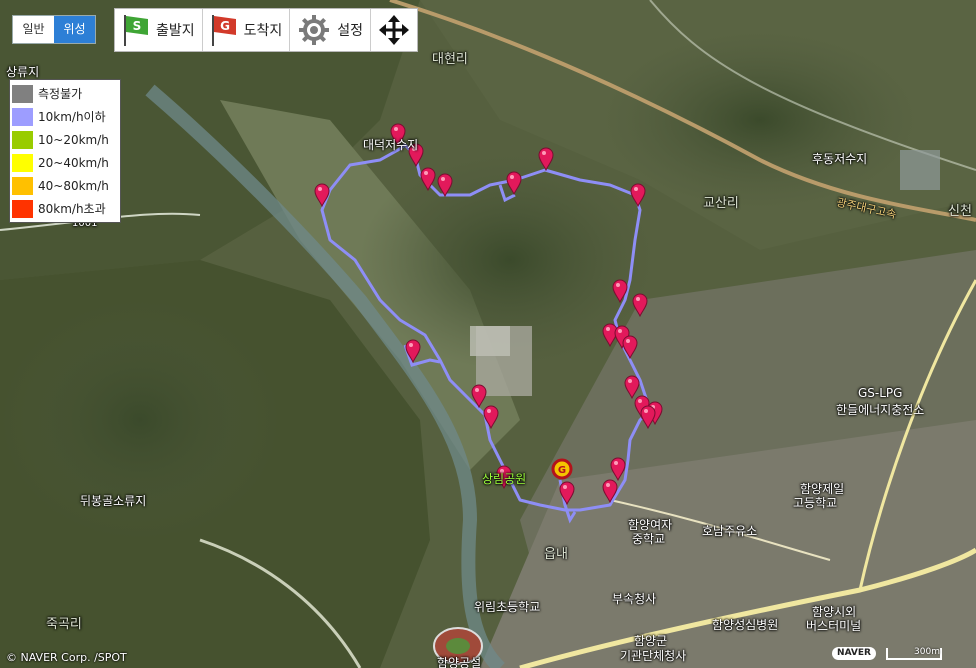  I want to click on map-label-dwibong: 뒤봉골소류지, so click(113, 501).